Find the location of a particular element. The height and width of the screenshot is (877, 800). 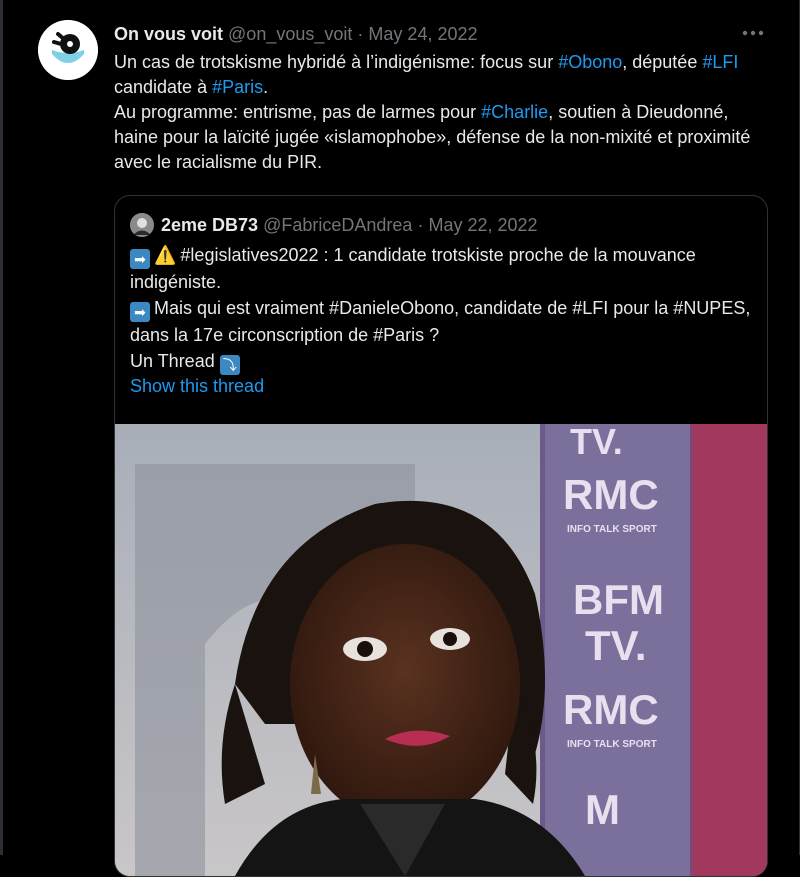

window-border-left is located at coordinates (1, 427).